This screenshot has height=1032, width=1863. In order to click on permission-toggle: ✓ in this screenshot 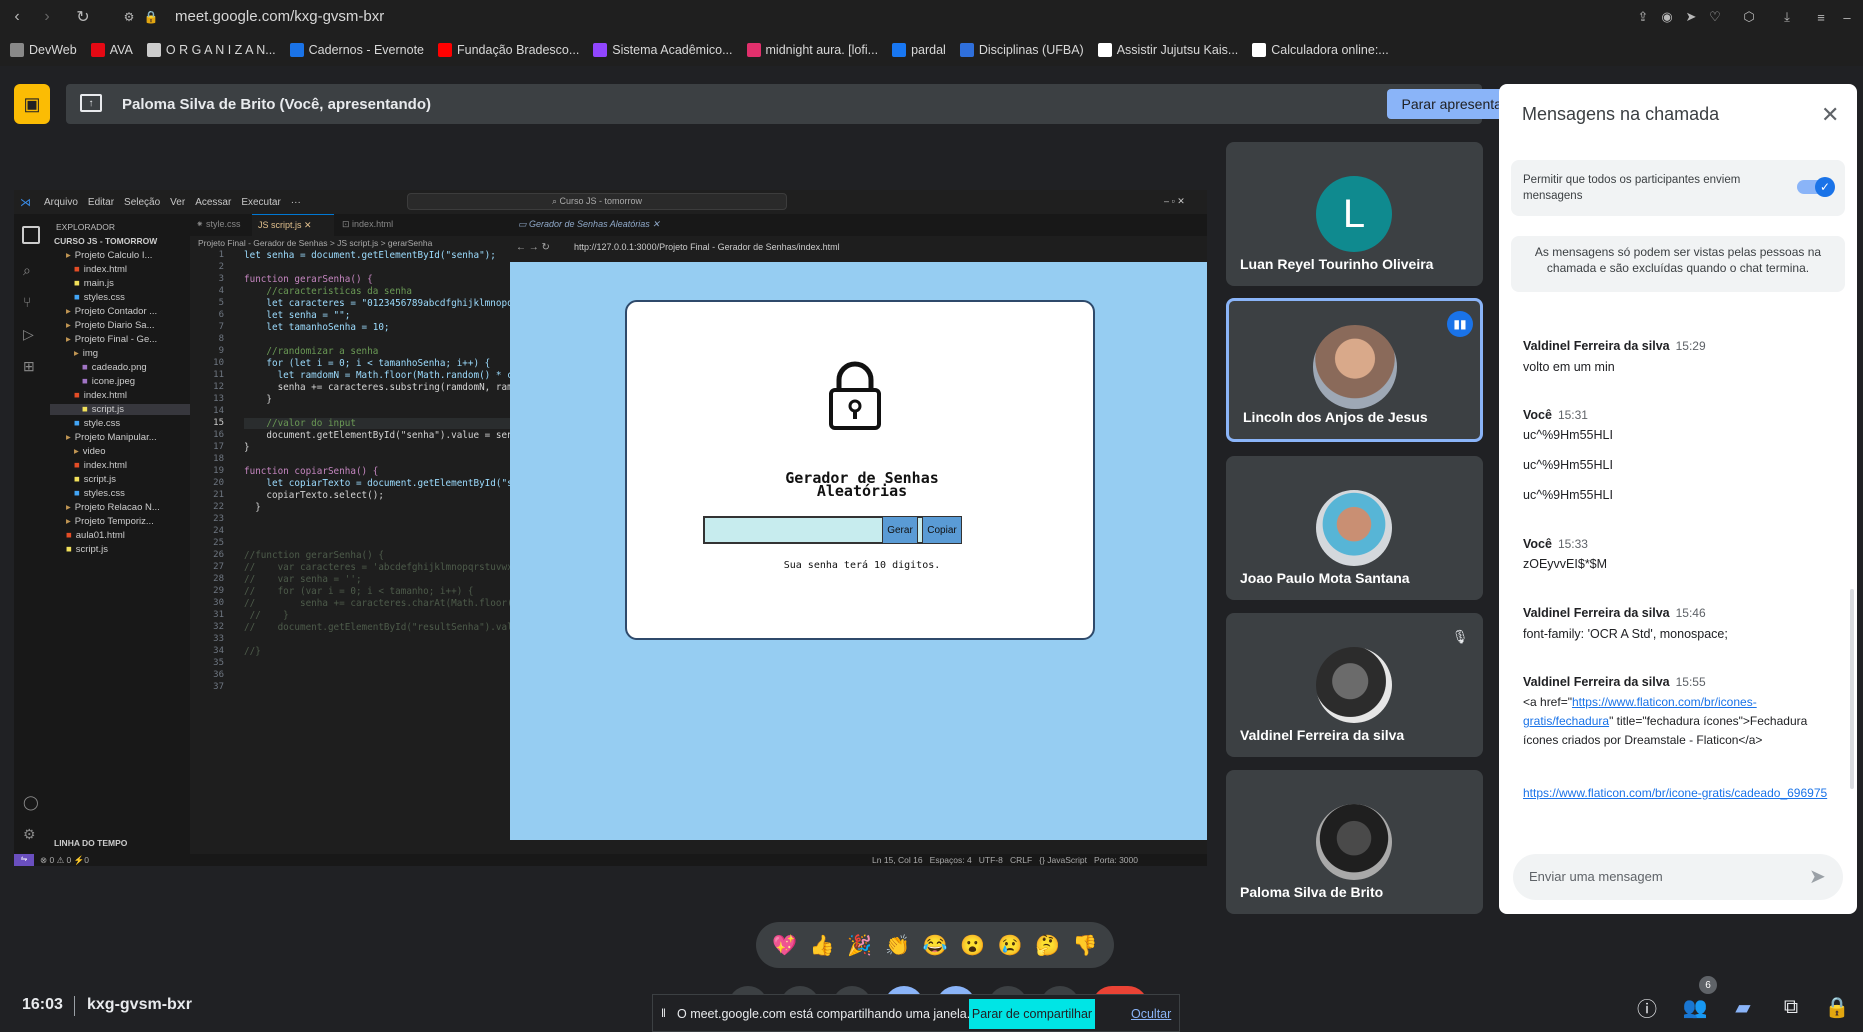, I will do `click(1816, 187)`.